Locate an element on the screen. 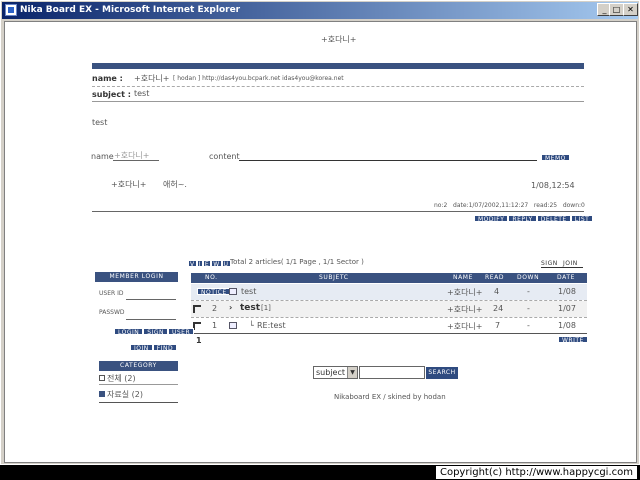 Image resolution: width=640 pixels, height=480 pixels. post-top-bar is located at coordinates (338, 66).